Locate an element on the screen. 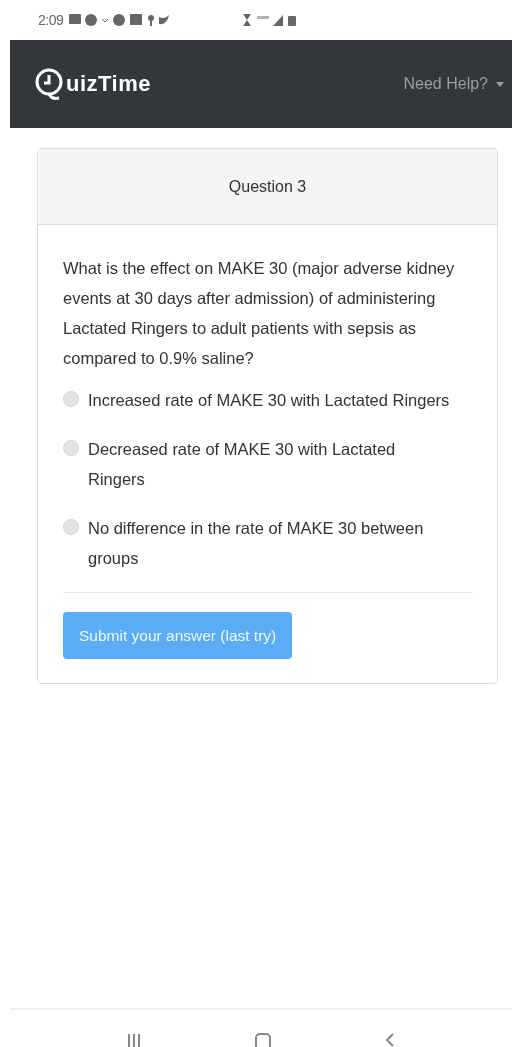 The width and height of the screenshot is (512, 1047). option-label: Increased rate of MAKE 30 with Lactated Ringers is located at coordinates (279, 400).